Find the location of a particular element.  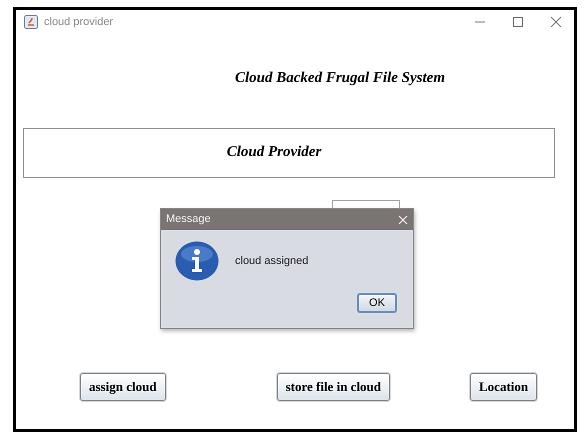

action-button: store file in cloud is located at coordinates (333, 387).